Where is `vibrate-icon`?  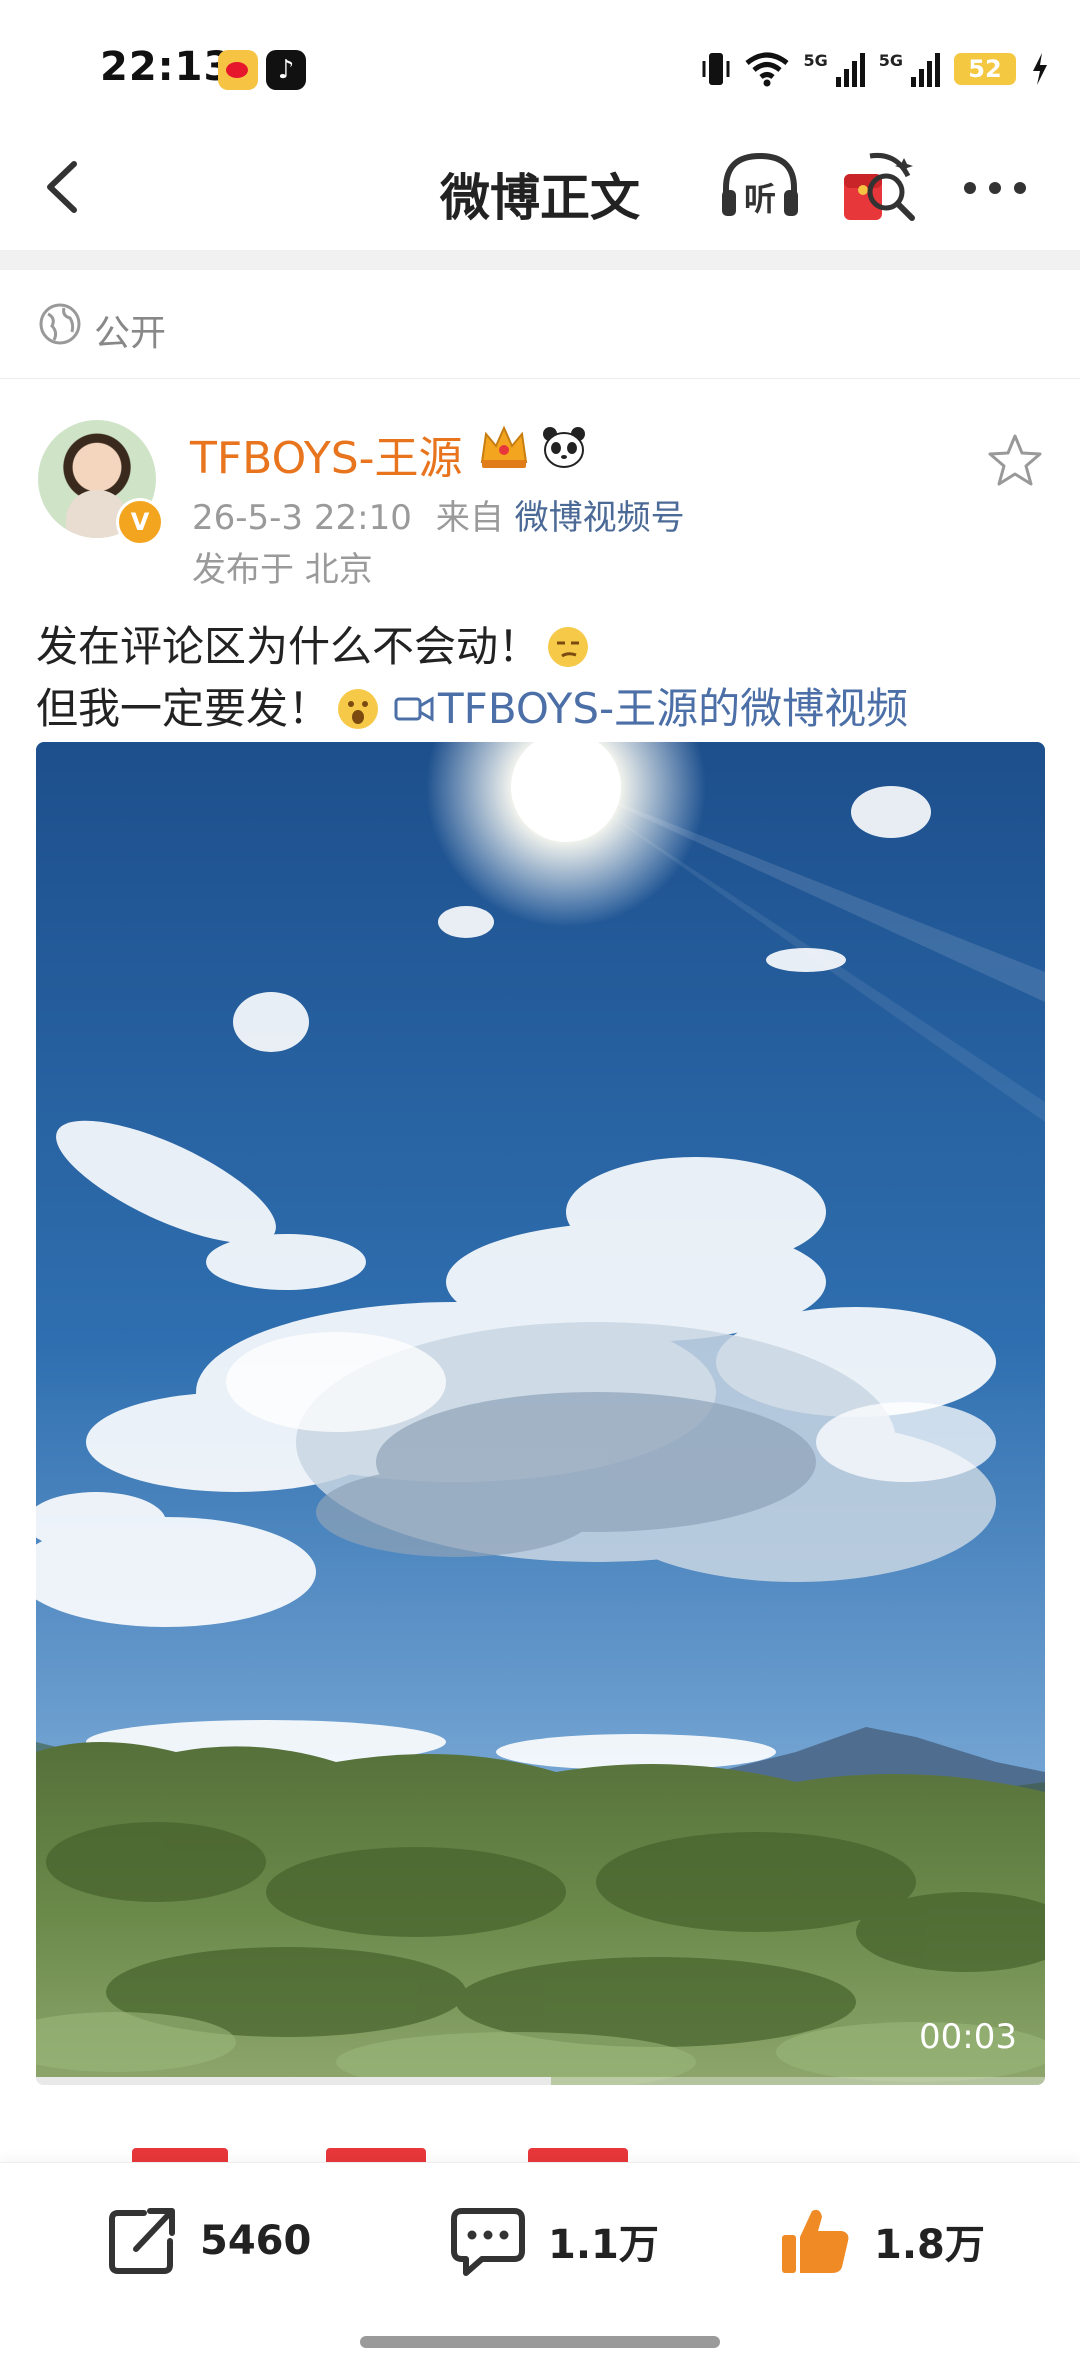
vibrate-icon is located at coordinates (716, 69).